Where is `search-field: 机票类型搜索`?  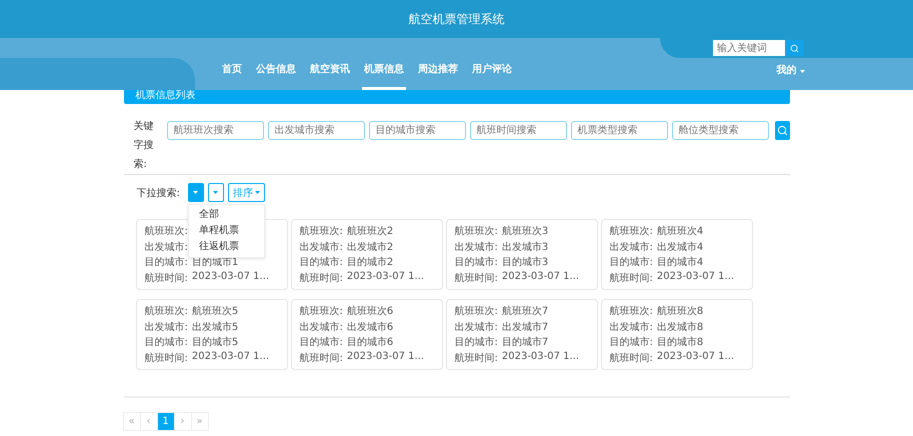
search-field: 机票类型搜索 is located at coordinates (619, 130).